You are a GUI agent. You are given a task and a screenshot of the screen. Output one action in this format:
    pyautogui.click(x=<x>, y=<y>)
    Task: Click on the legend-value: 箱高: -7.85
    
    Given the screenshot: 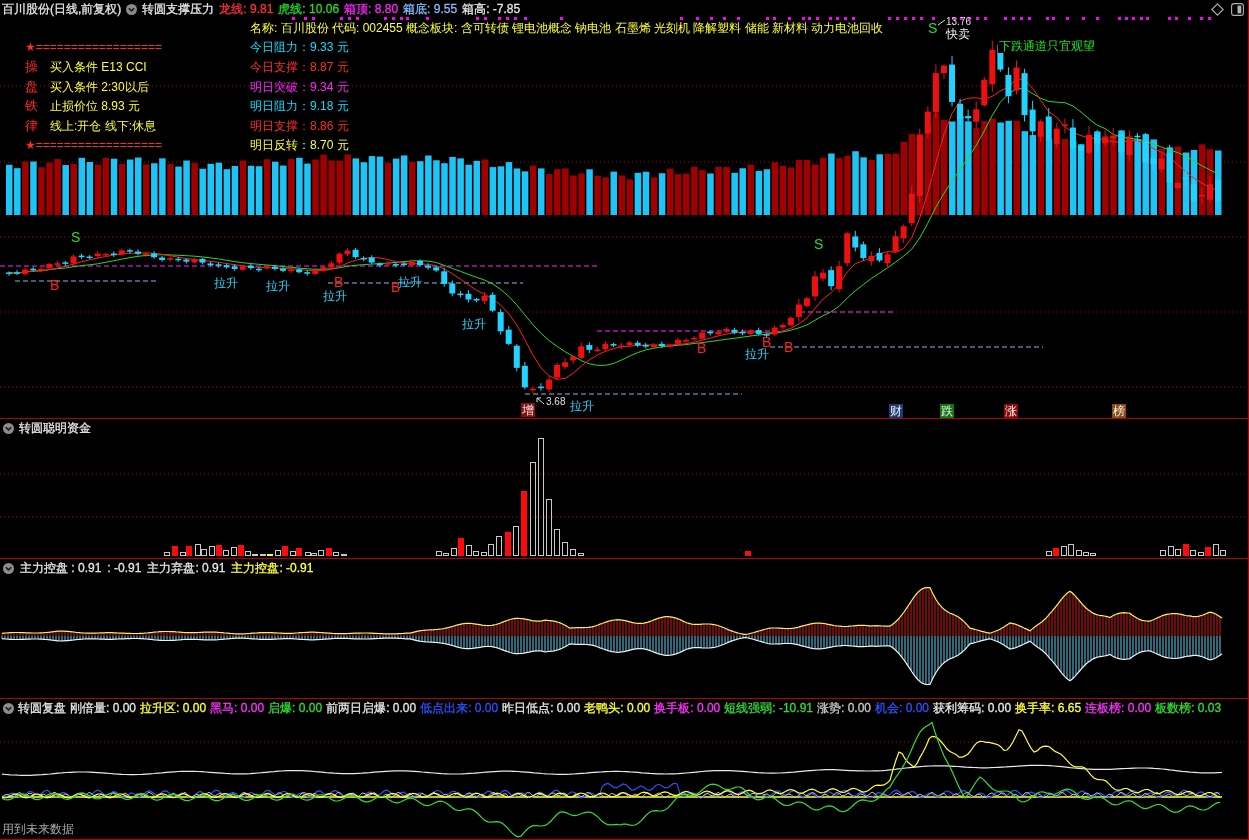 What is the action you would take?
    pyautogui.click(x=491, y=9)
    